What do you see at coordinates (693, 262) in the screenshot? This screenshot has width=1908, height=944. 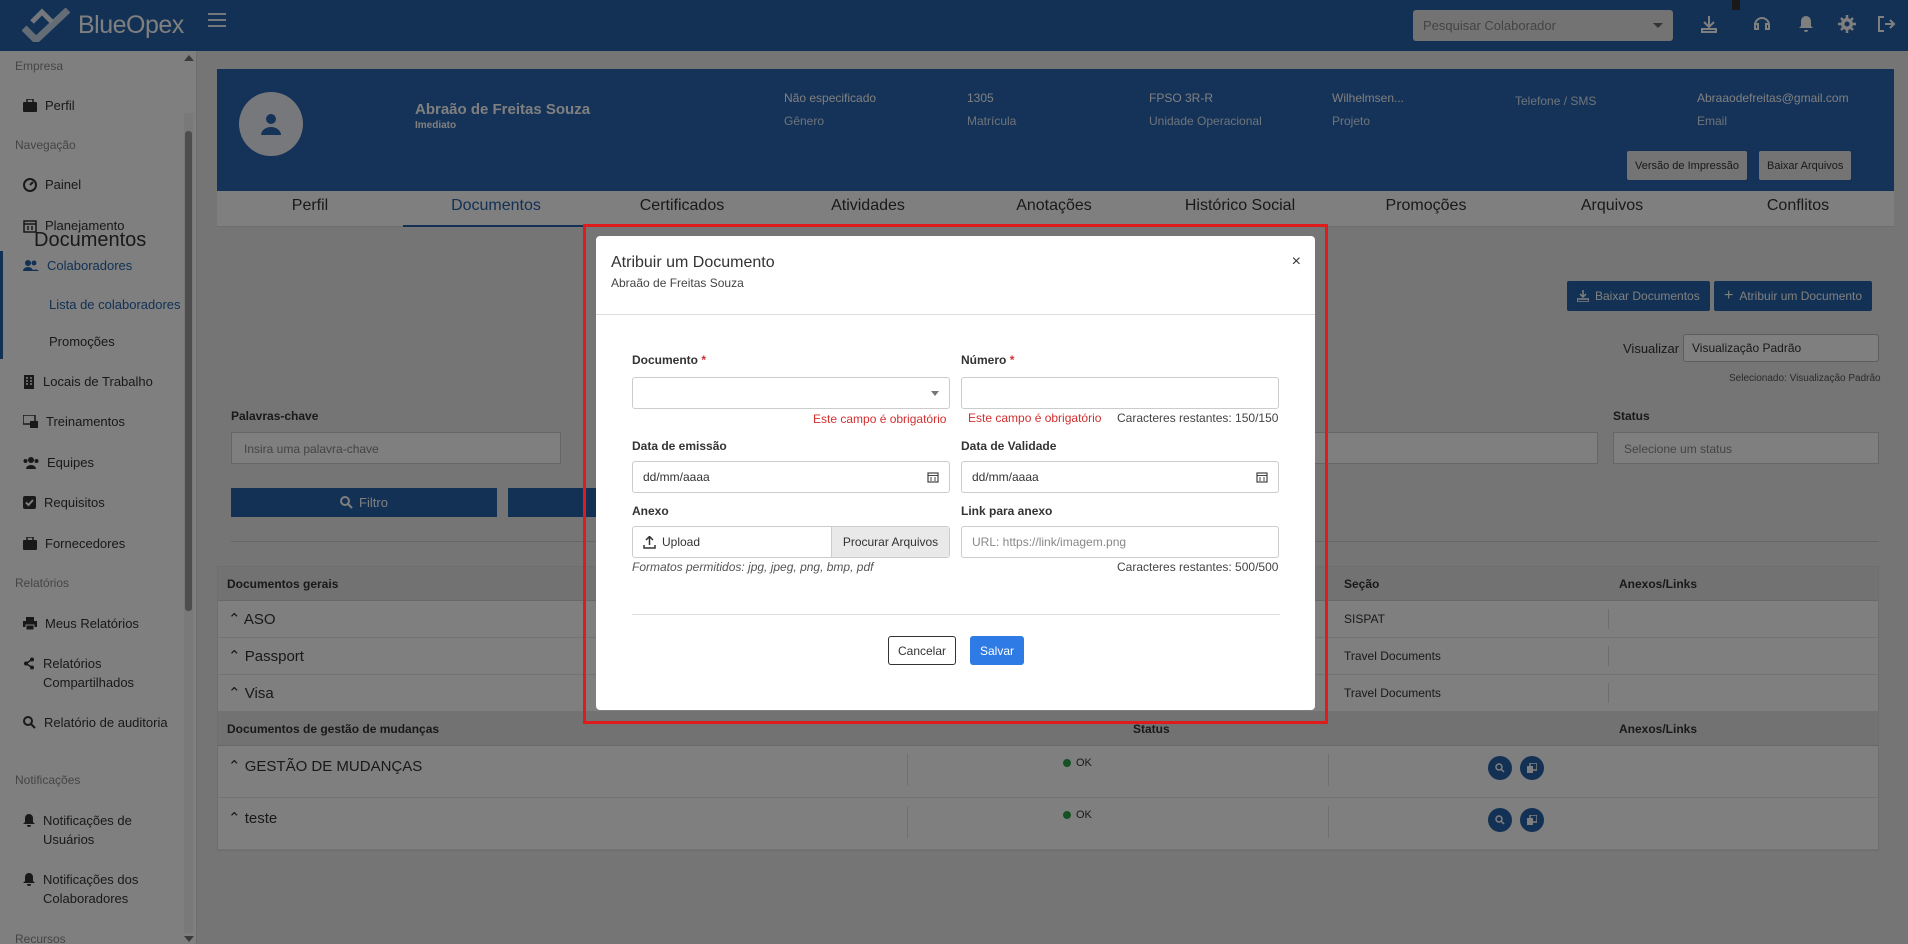 I see `modal-title: Atribuir um Documento` at bounding box center [693, 262].